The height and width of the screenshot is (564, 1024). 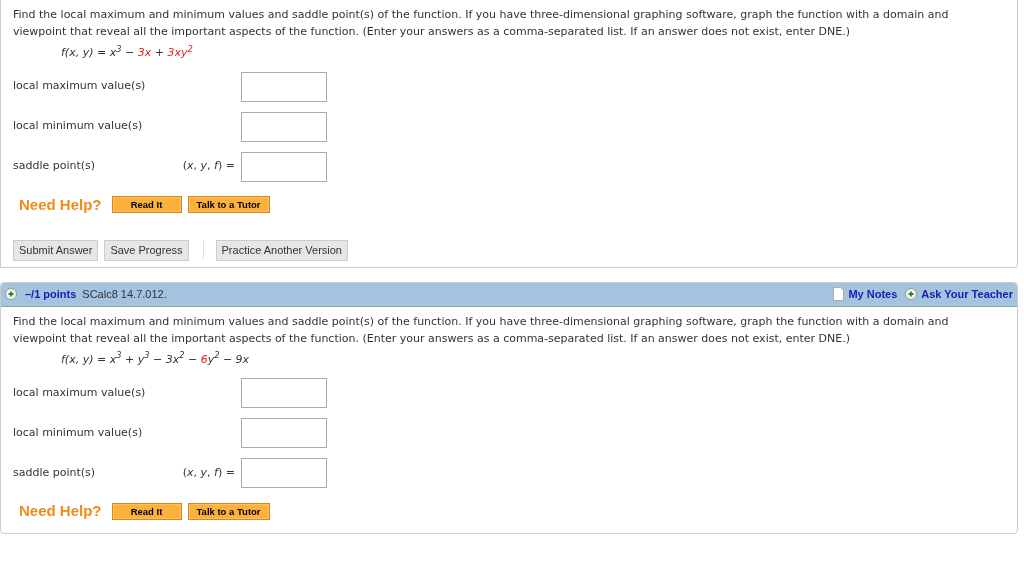 What do you see at coordinates (959, 294) in the screenshot?
I see `header-link: Ask Your Teacher` at bounding box center [959, 294].